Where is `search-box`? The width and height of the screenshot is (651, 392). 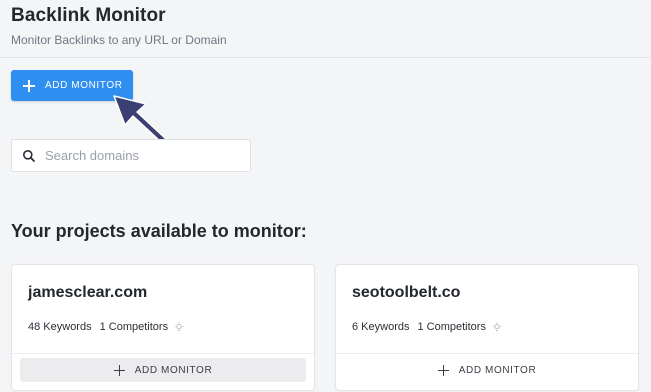
search-box is located at coordinates (131, 155).